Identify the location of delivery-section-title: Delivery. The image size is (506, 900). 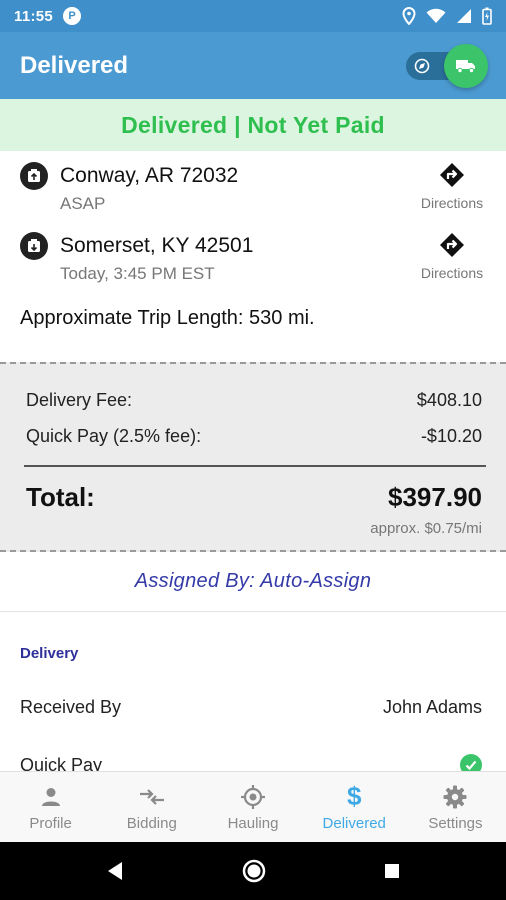
(49, 653).